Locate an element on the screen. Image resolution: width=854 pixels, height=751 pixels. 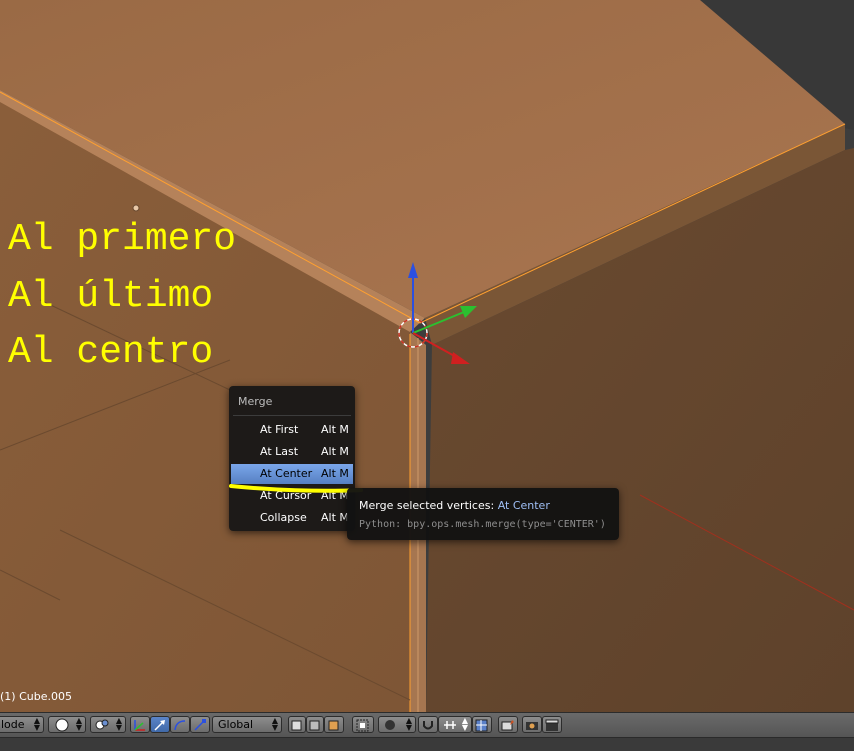
magnet-icon is located at coordinates (428, 725).